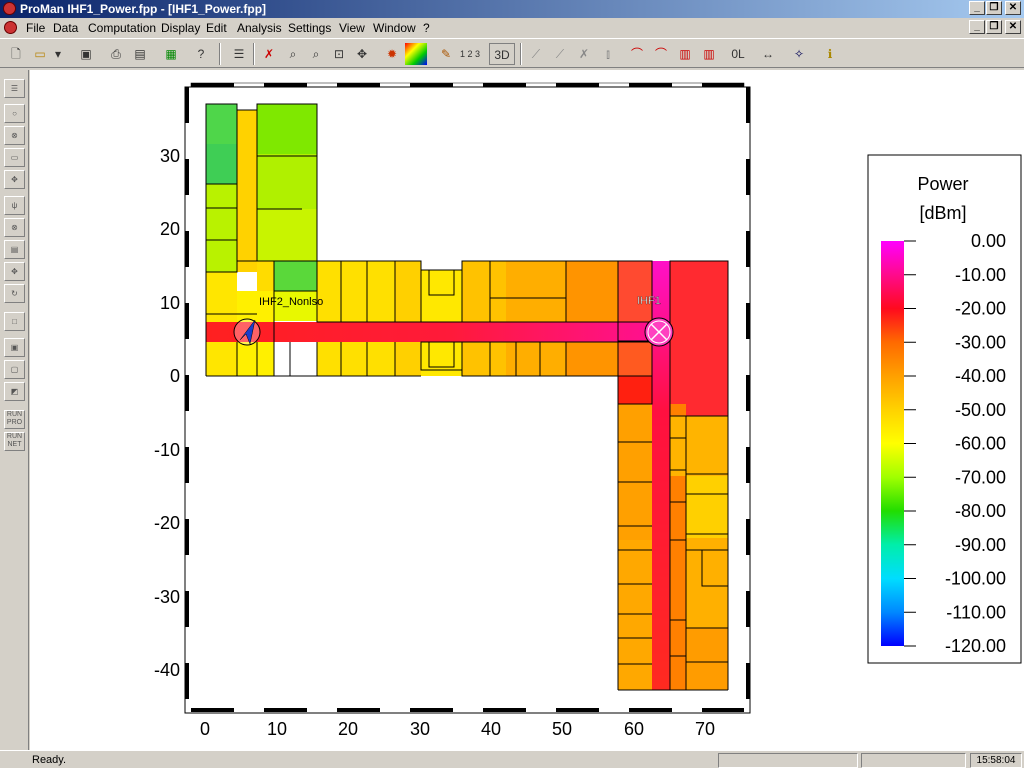 The height and width of the screenshot is (768, 1024). What do you see at coordinates (14, 113) in the screenshot?
I see `circle-icon: ○` at bounding box center [14, 113].